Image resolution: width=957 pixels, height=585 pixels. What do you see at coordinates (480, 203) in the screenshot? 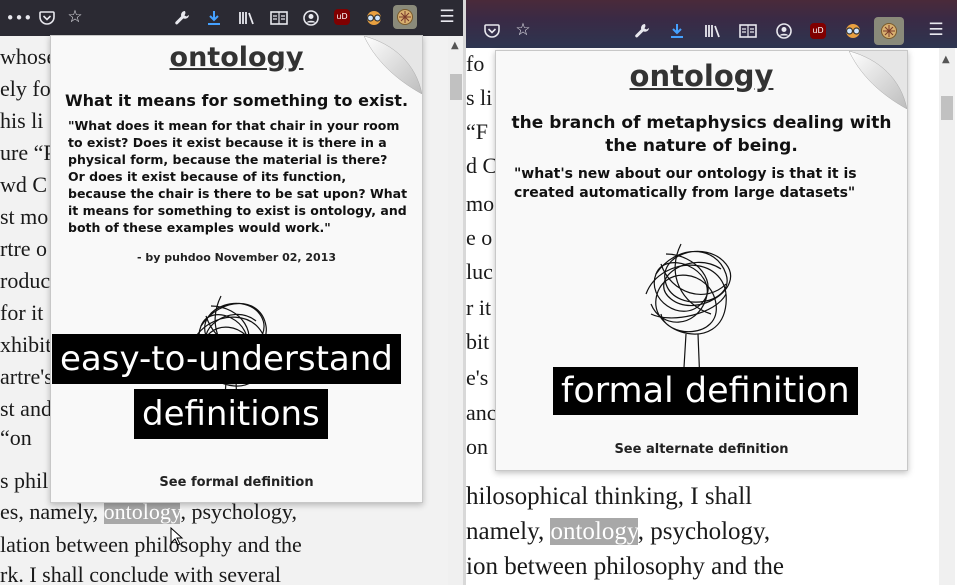
I see `page-line: mo` at bounding box center [480, 203].